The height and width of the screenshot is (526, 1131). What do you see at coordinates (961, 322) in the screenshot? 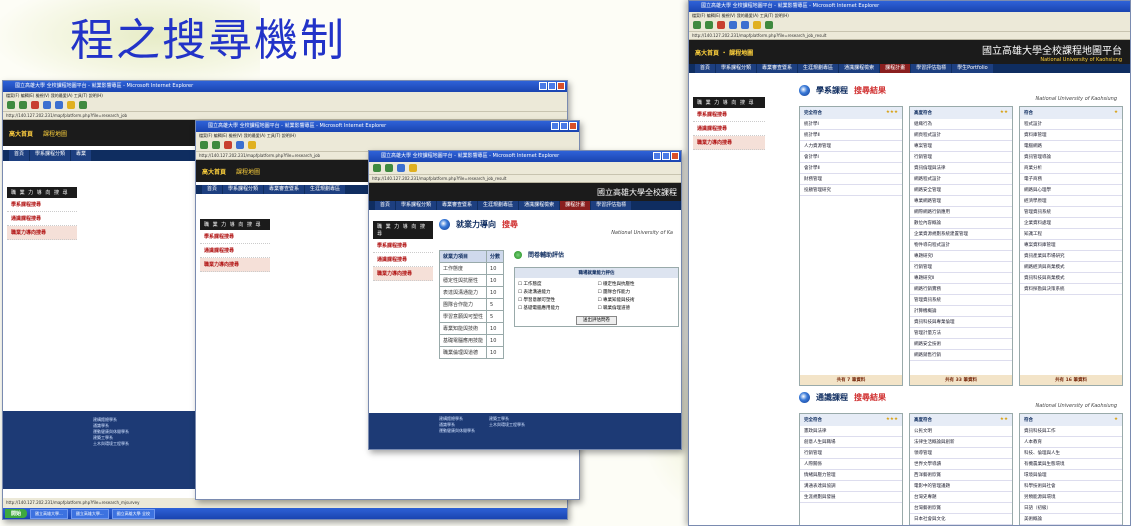
I see `result-course-item: 資訊科技與專業倫理` at bounding box center [961, 322].